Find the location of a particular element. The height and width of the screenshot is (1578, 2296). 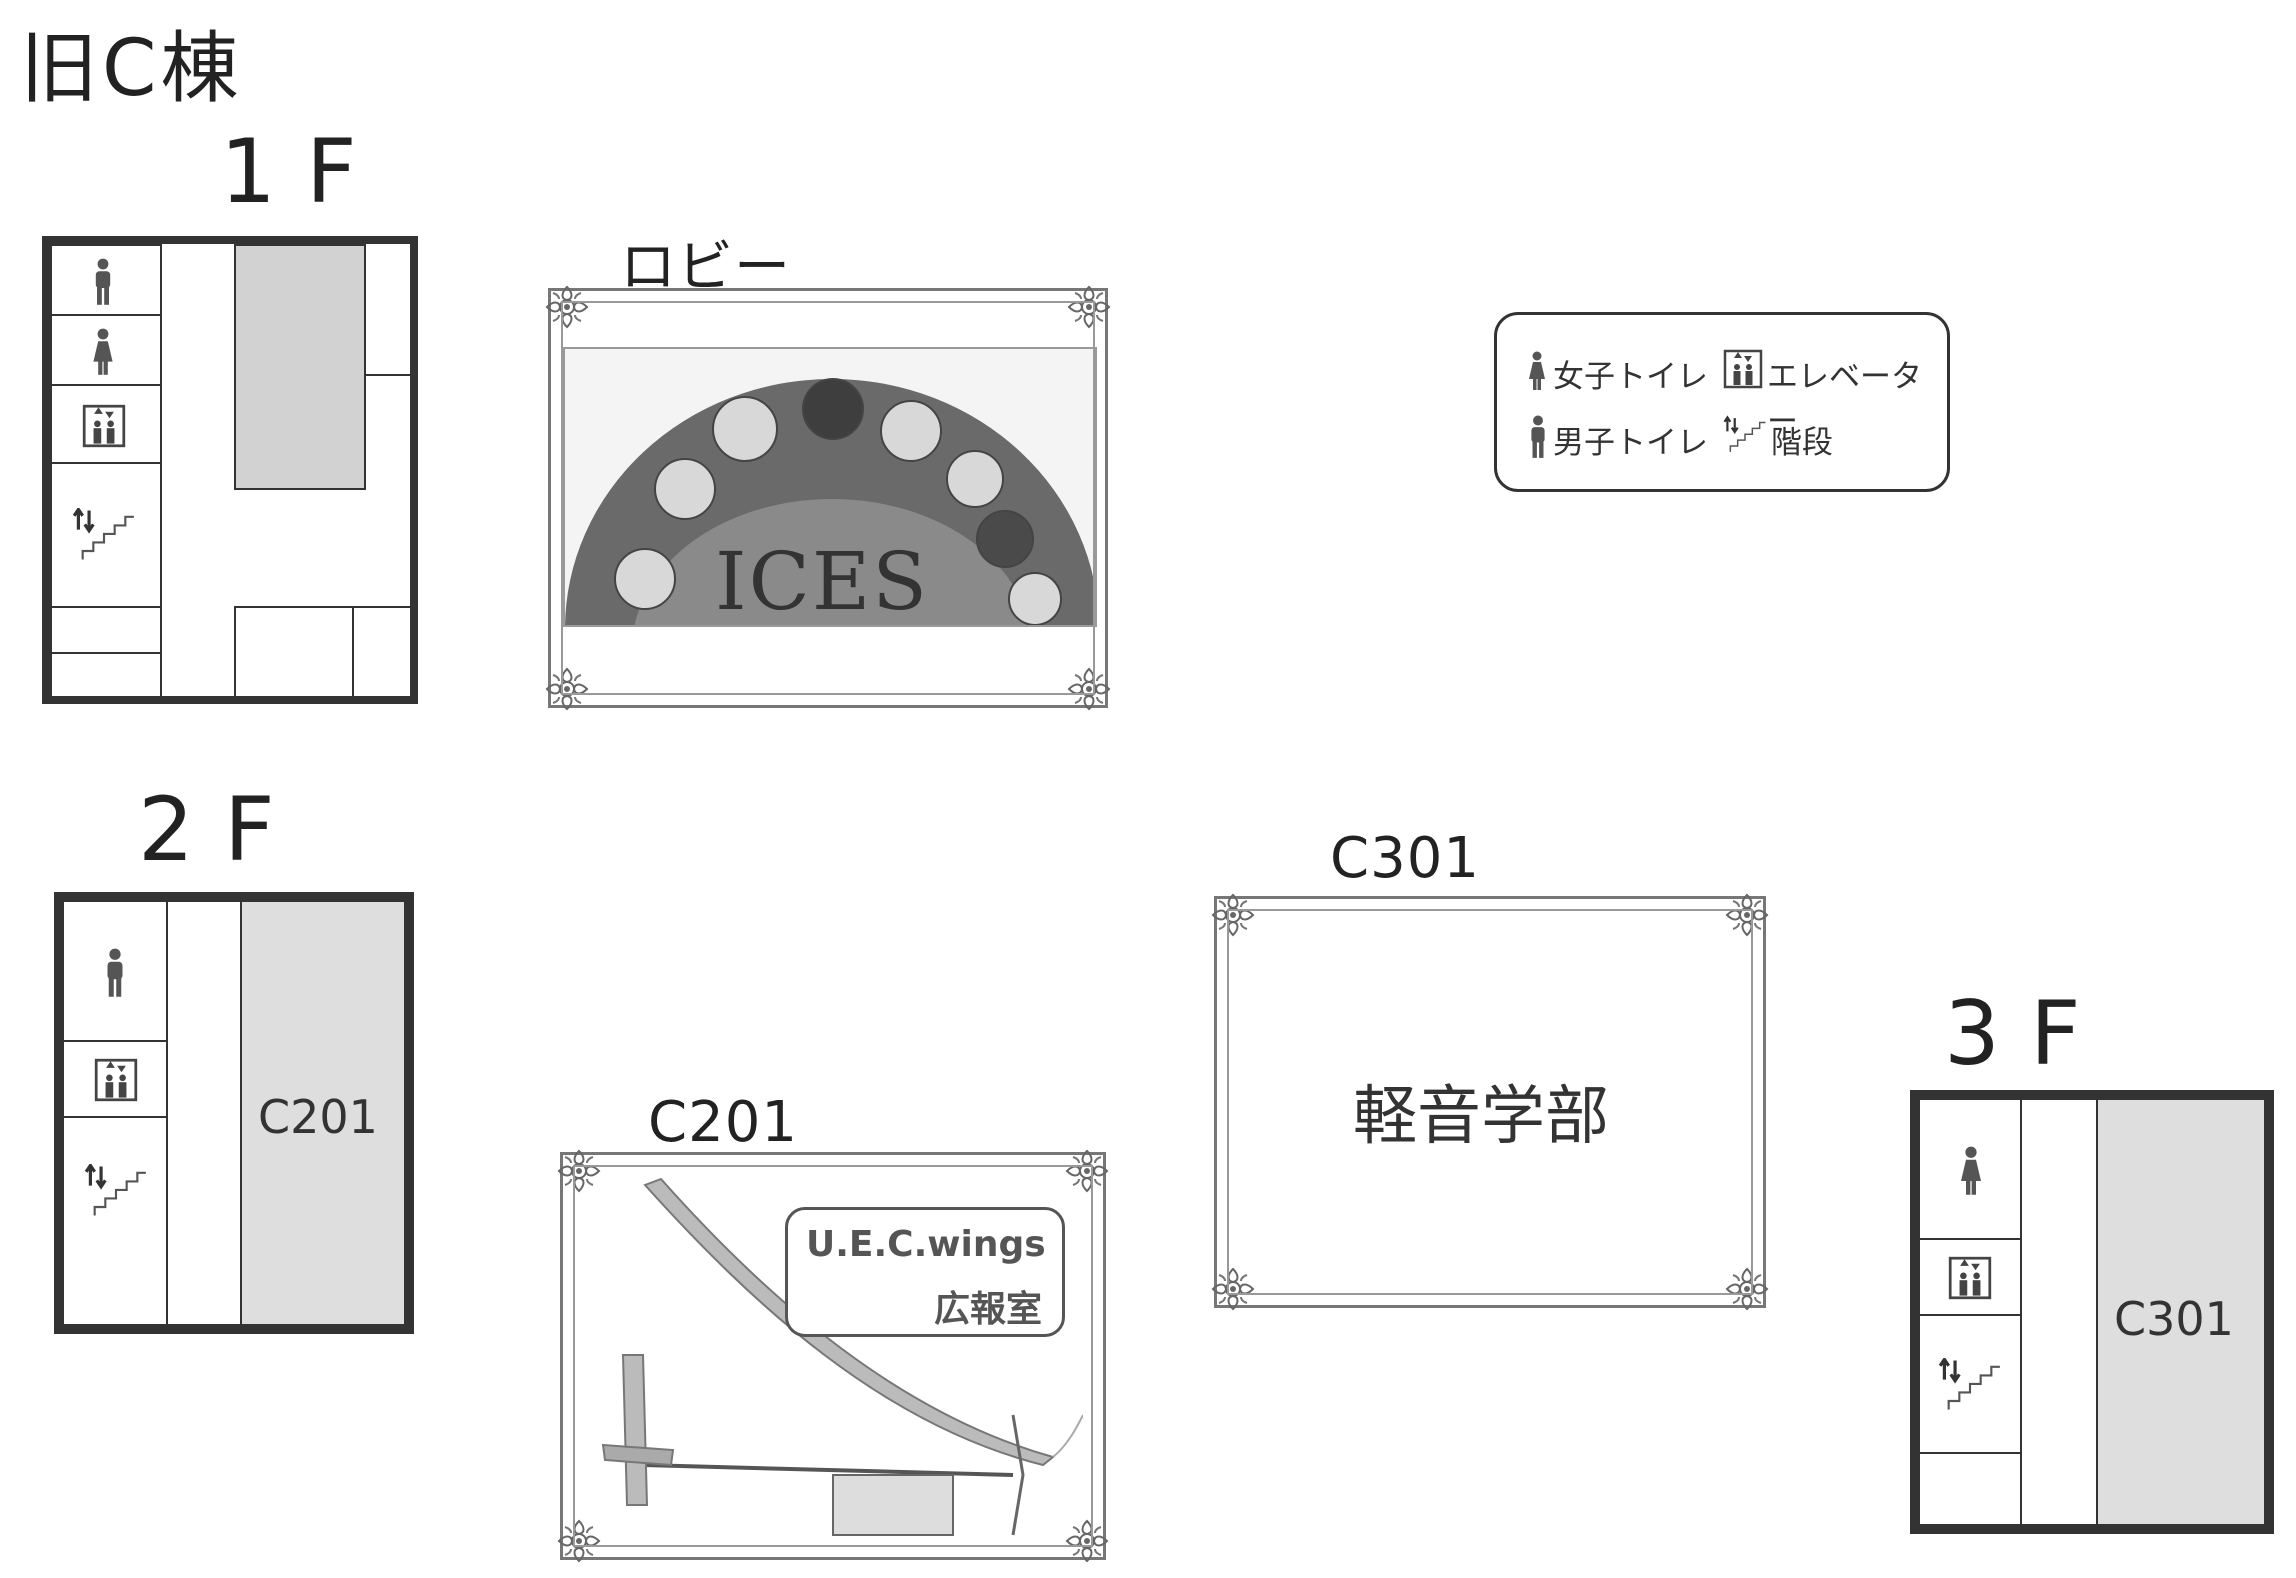

legend-mens-toilet: 男子トイレ is located at coordinates (1630, 443).